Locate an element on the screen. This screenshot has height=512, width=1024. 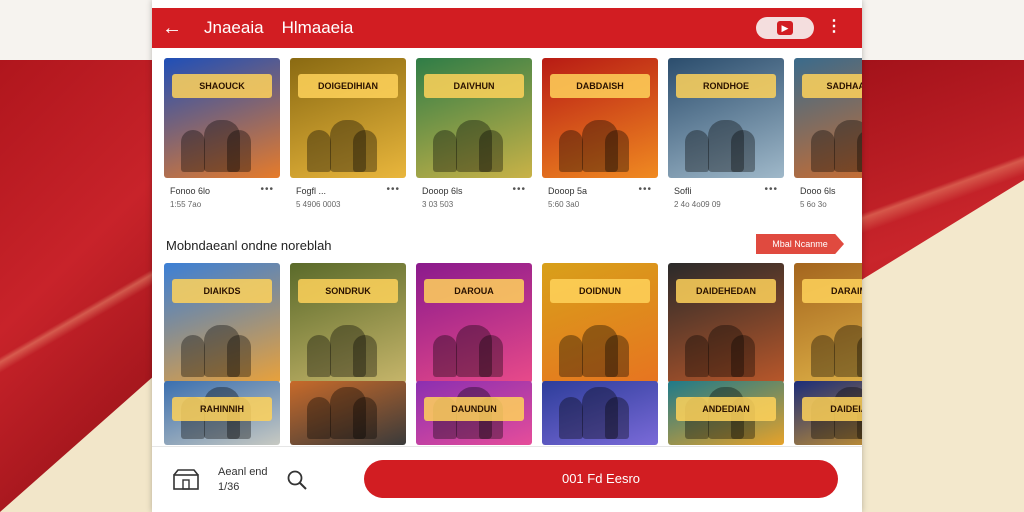
section-title: Mobndaeanl ondne noreblah is located at coordinates (249, 245).